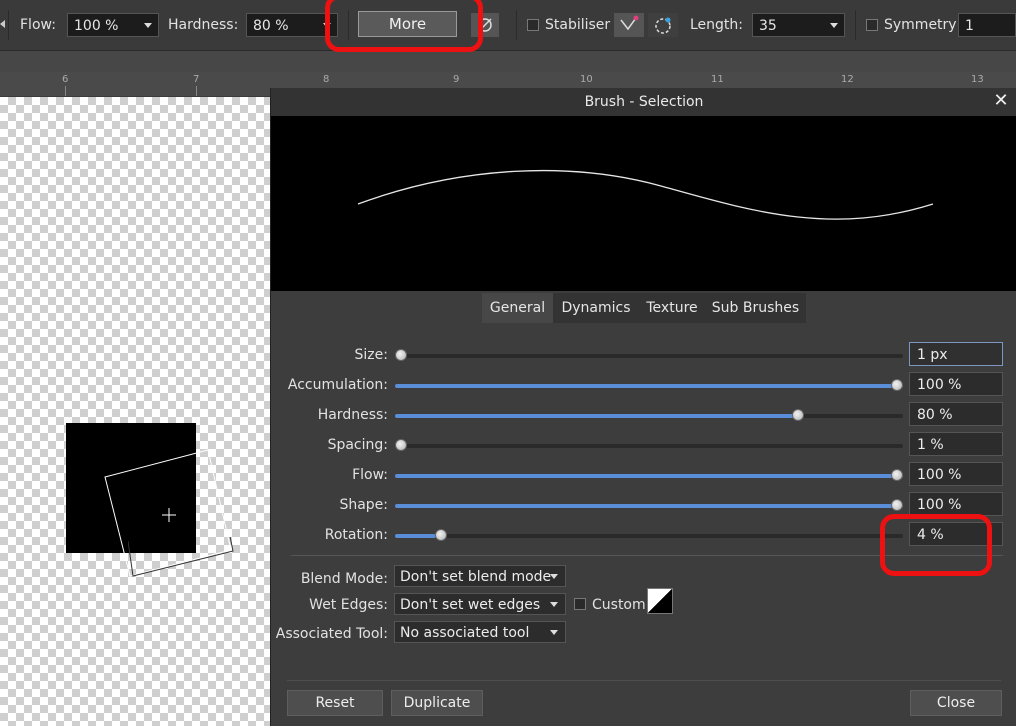 Image resolution: width=1016 pixels, height=726 pixels. What do you see at coordinates (370, 475) in the screenshot?
I see `slider-label: Flow:` at bounding box center [370, 475].